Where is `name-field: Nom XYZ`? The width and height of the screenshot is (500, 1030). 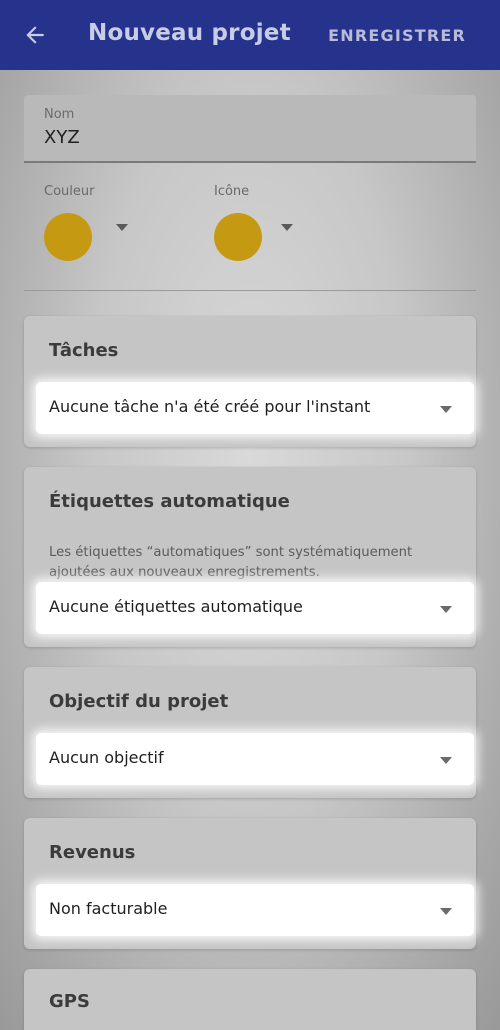 name-field: Nom XYZ is located at coordinates (250, 129).